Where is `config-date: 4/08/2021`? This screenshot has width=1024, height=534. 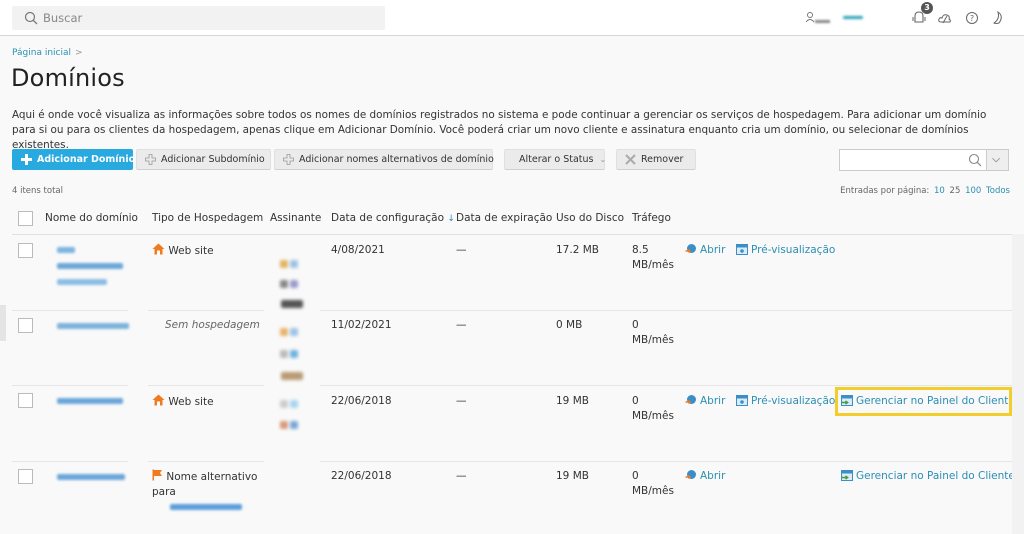 config-date: 4/08/2021 is located at coordinates (358, 250).